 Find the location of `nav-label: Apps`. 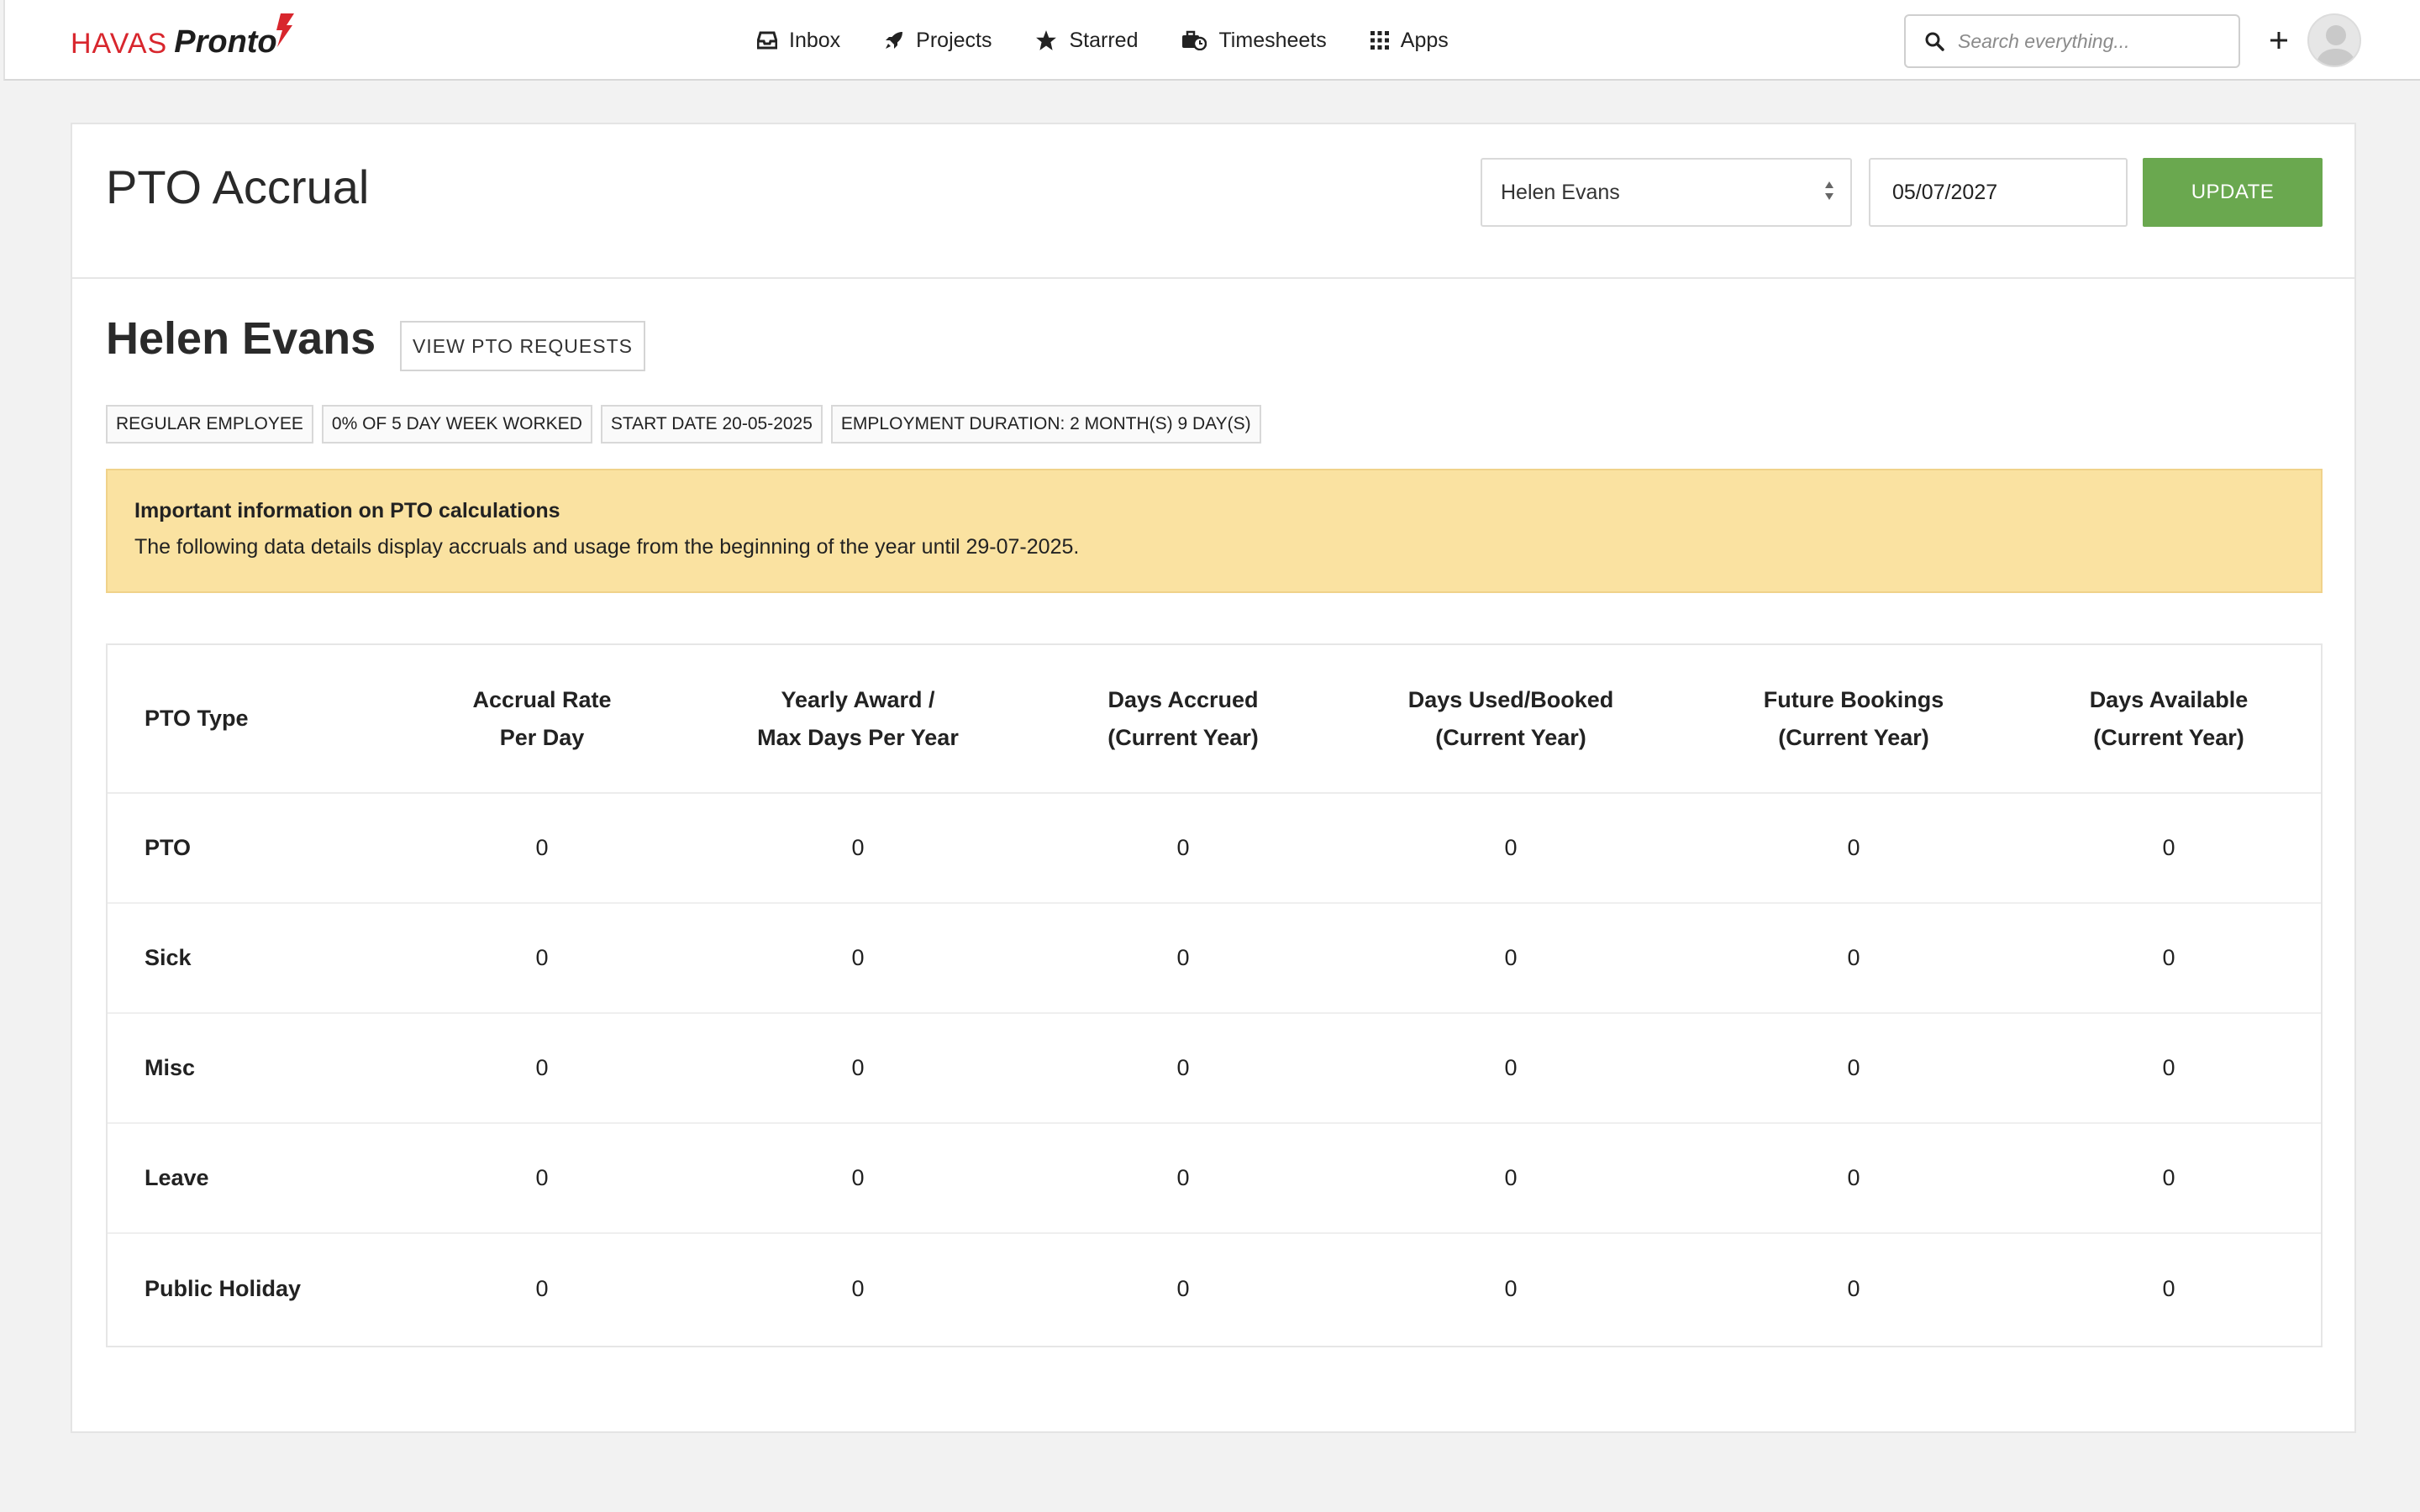

nav-label: Apps is located at coordinates (1424, 40).